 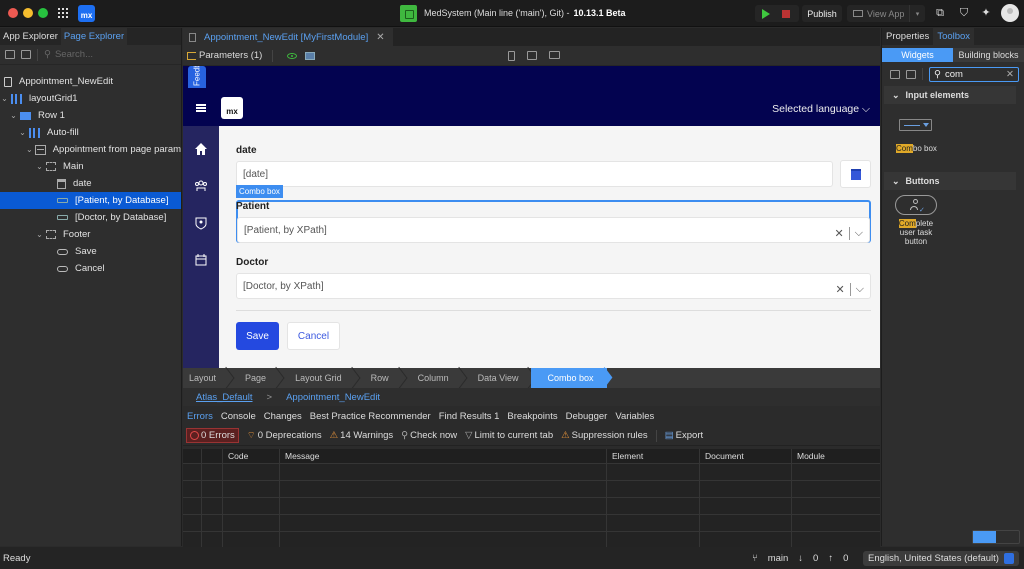 What do you see at coordinates (509, 435) in the screenshot?
I see `limit-filter-button: ▽ Limit to current tab` at bounding box center [509, 435].